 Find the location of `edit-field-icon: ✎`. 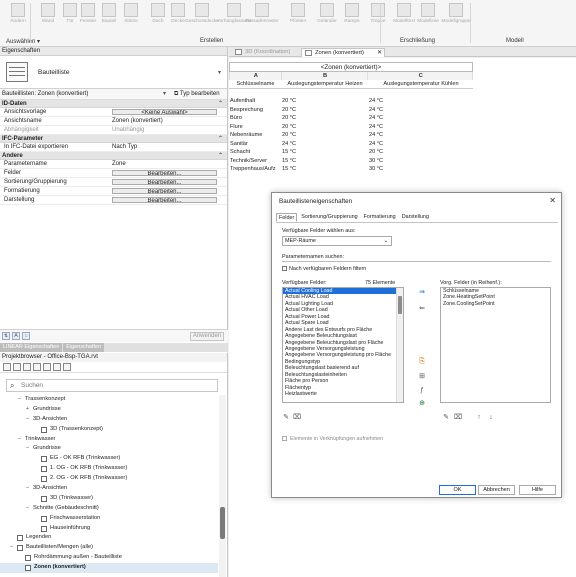

edit-field-icon: ✎ is located at coordinates (446, 418).